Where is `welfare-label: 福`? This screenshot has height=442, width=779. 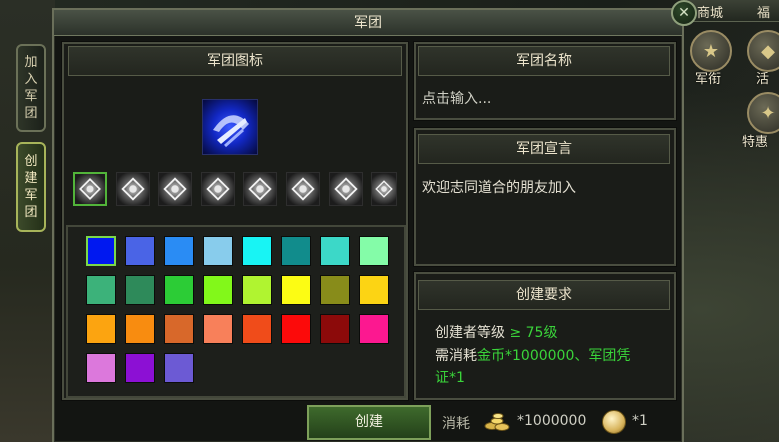
welfare-label: 福 is located at coordinates (763, 11).